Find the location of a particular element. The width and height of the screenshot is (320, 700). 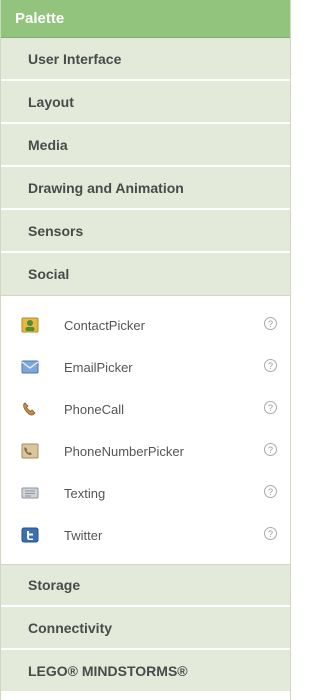

component-label: ContactPicker is located at coordinates (104, 325).